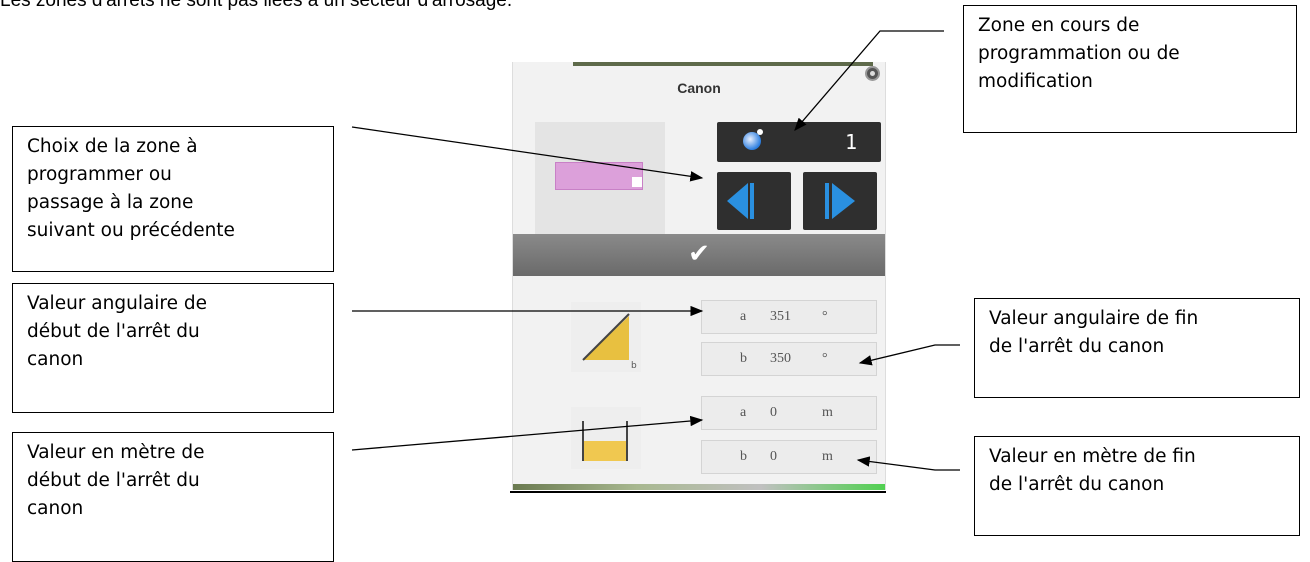  What do you see at coordinates (527, 154) in the screenshot?
I see `arrow-zone-choice` at bounding box center [527, 154].